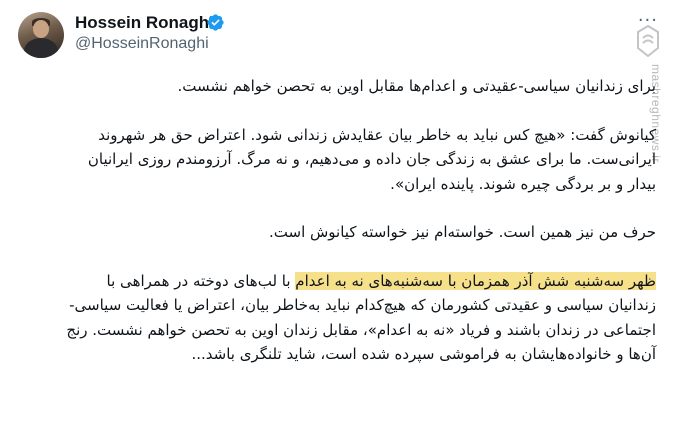 This screenshot has height=436, width=673. Describe the element at coordinates (144, 23) in the screenshot. I see `author-name: Hossein Ronaghi` at that location.